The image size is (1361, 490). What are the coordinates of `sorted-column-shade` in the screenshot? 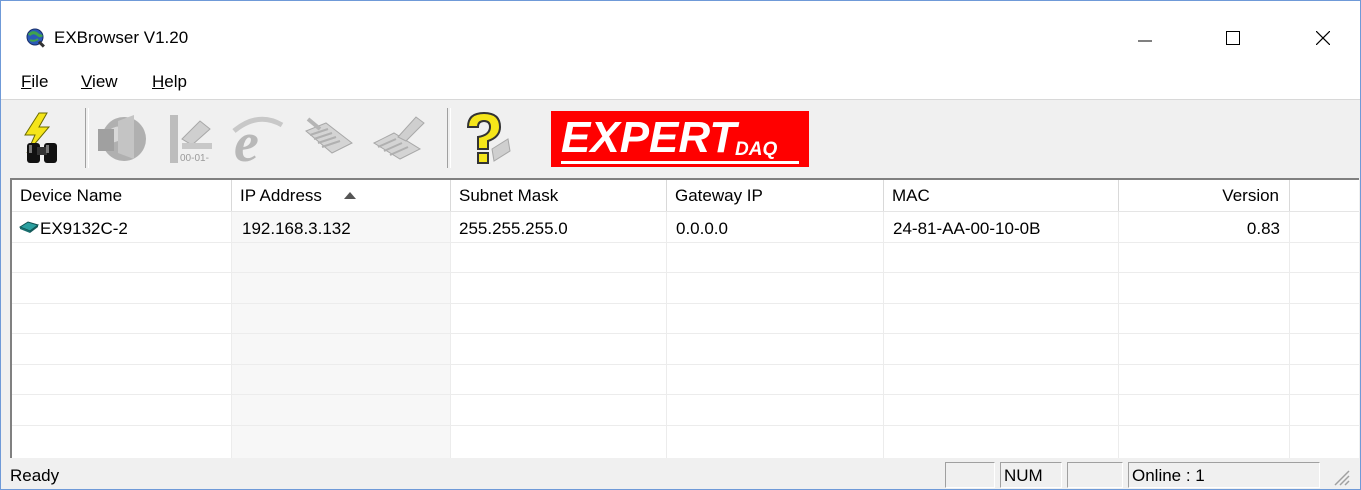 It's located at (341, 335).